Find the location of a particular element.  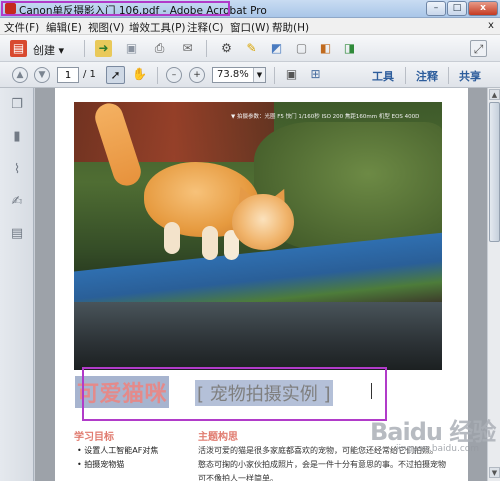

menu-window: 窗口(W) is located at coordinates (250, 27).